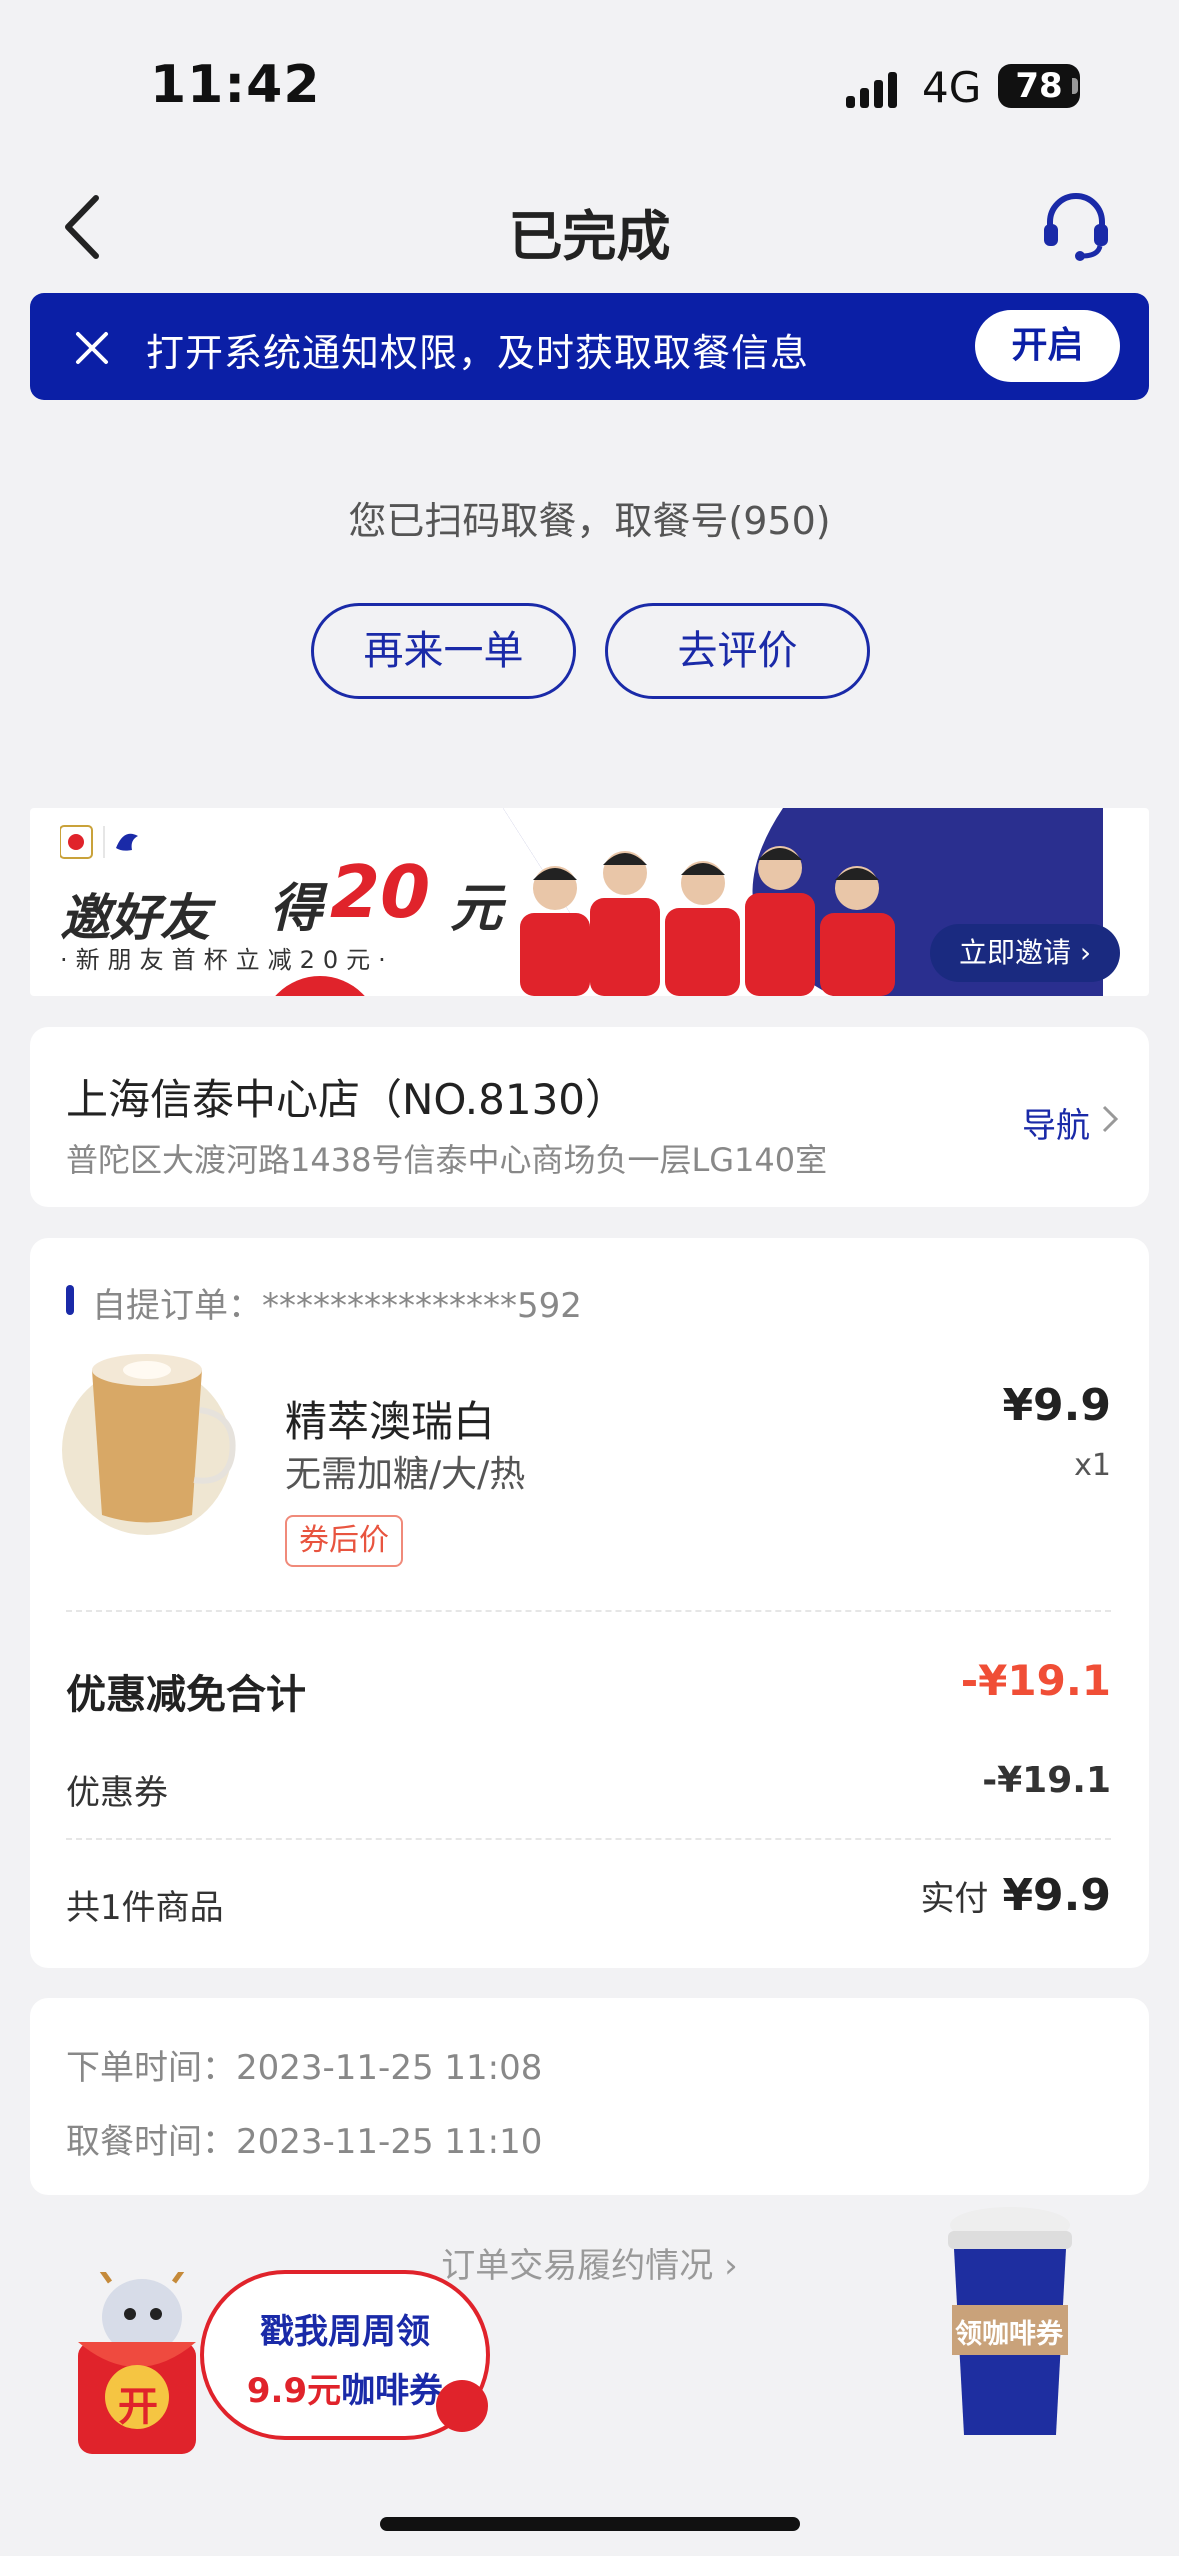 The width and height of the screenshot is (1179, 2556). Describe the element at coordinates (177, 1306) in the screenshot. I see `order-label: 自提订单：` at that location.